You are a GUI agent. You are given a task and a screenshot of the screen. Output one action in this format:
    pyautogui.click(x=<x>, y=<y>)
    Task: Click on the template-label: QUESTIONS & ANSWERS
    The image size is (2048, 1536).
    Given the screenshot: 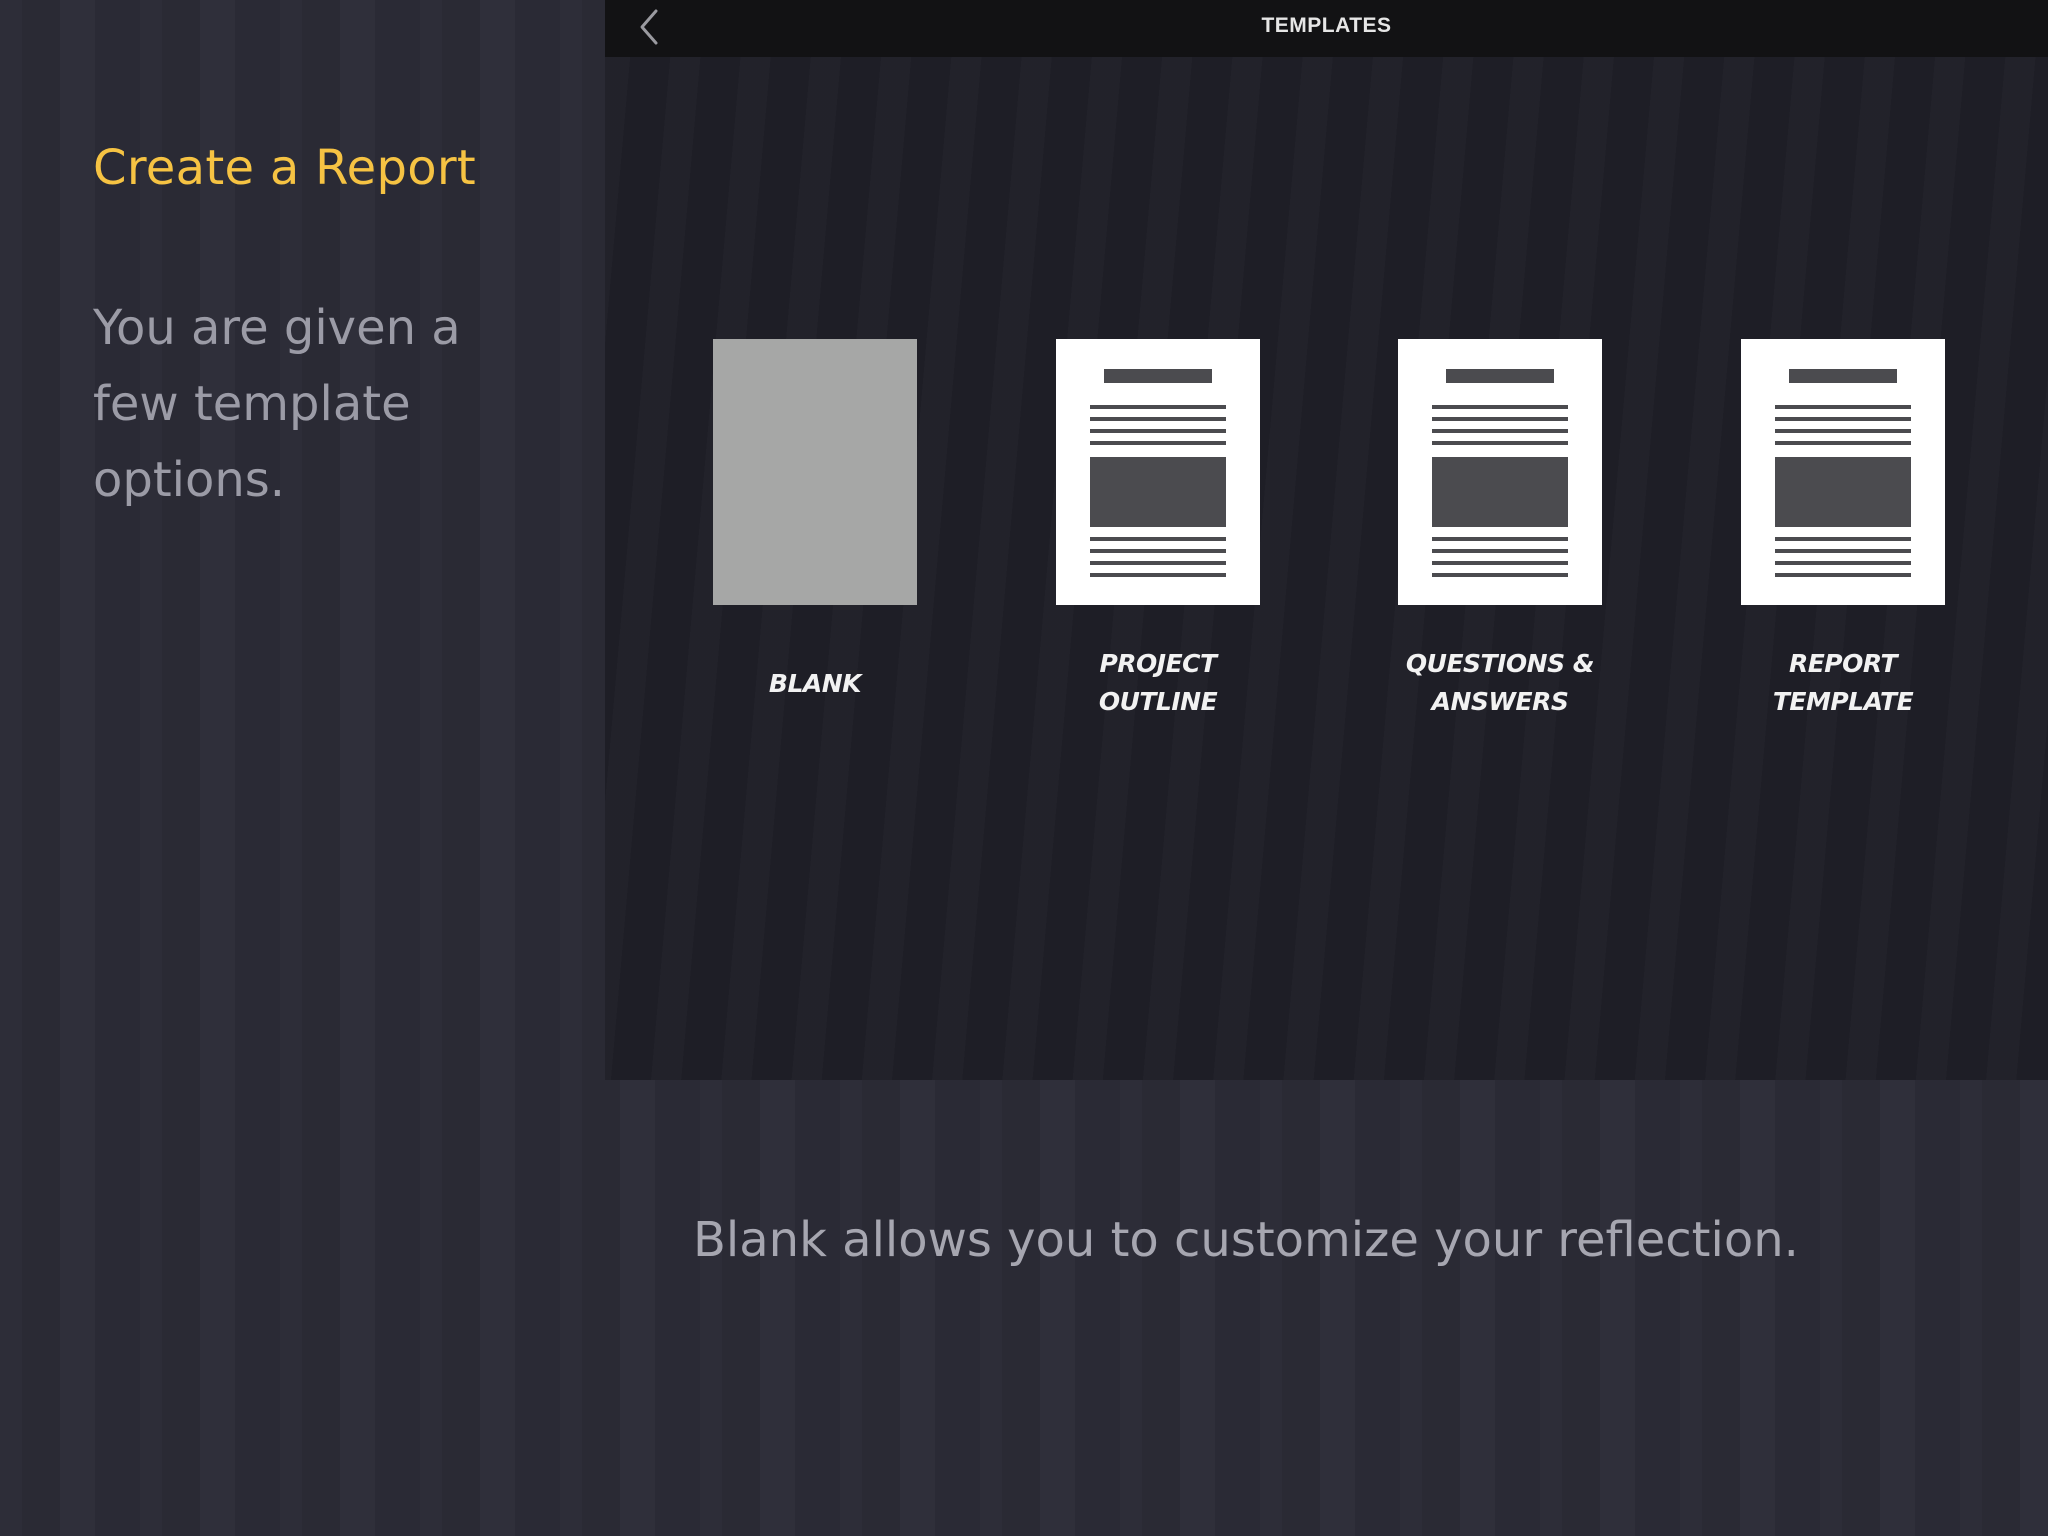 What is the action you would take?
    pyautogui.click(x=1500, y=682)
    